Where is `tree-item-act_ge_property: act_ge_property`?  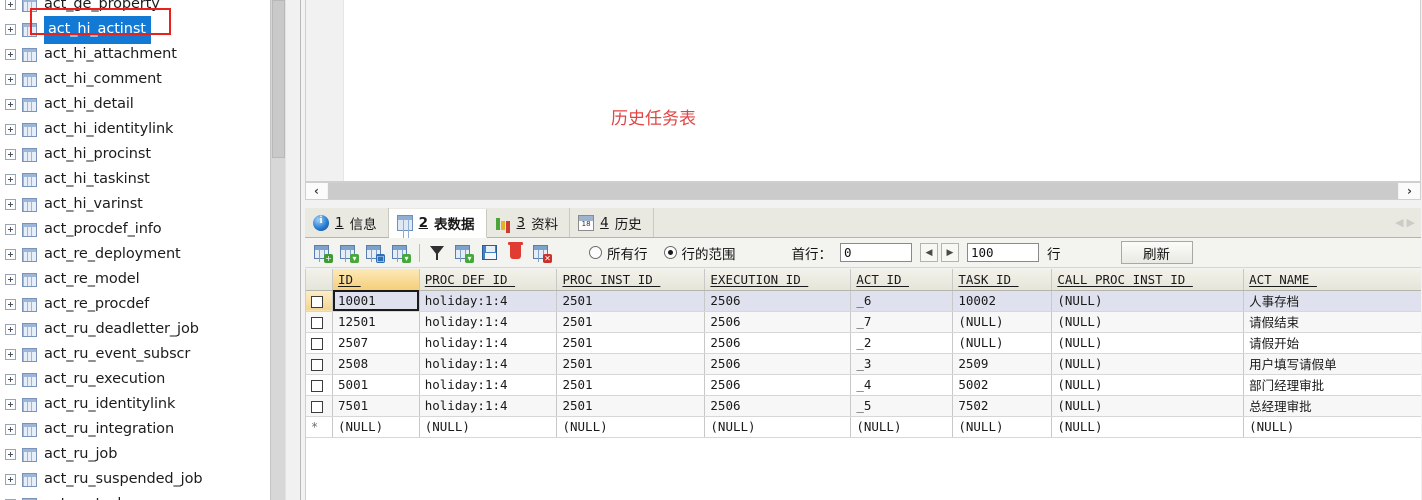
tree-item-act_ge_property: act_ge_property is located at coordinates (135, 8).